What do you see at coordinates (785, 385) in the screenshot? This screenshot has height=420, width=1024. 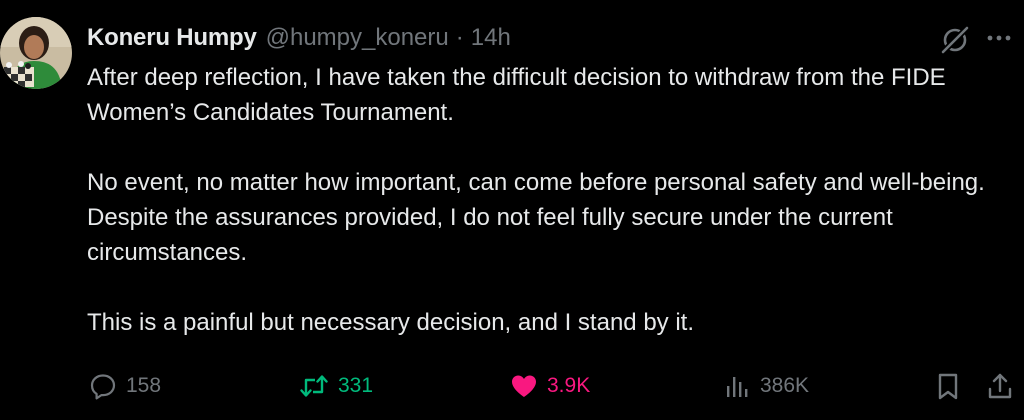 I see `views-count: 386K` at bounding box center [785, 385].